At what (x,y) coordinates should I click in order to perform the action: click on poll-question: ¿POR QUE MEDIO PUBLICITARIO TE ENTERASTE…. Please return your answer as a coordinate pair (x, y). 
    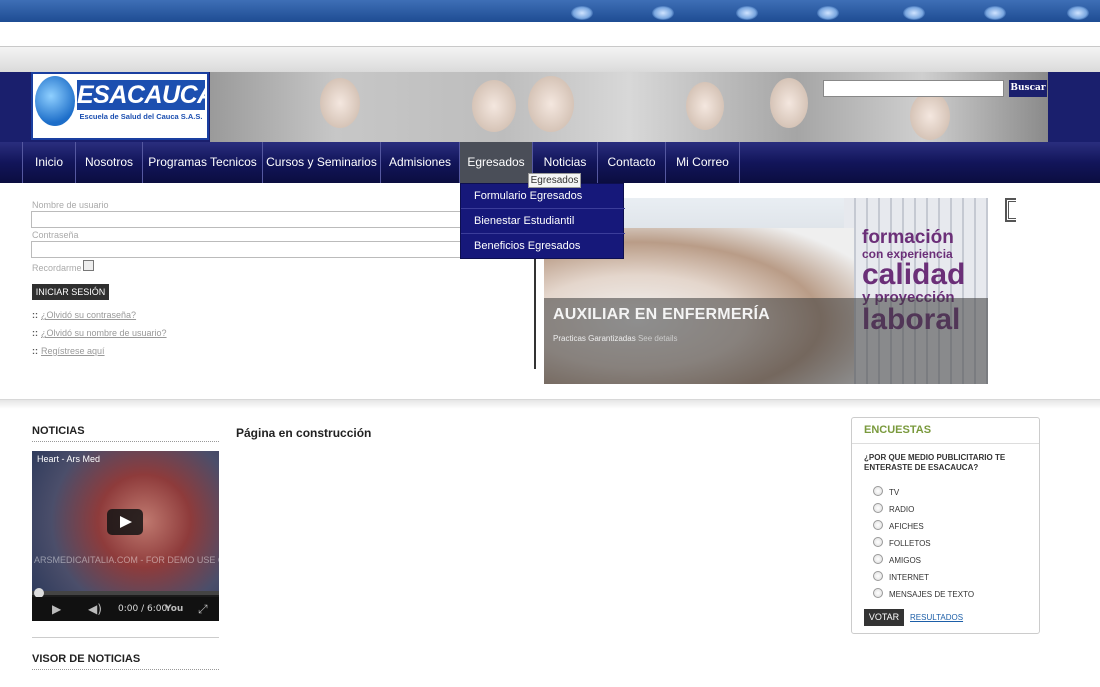
    Looking at the image, I should click on (935, 462).